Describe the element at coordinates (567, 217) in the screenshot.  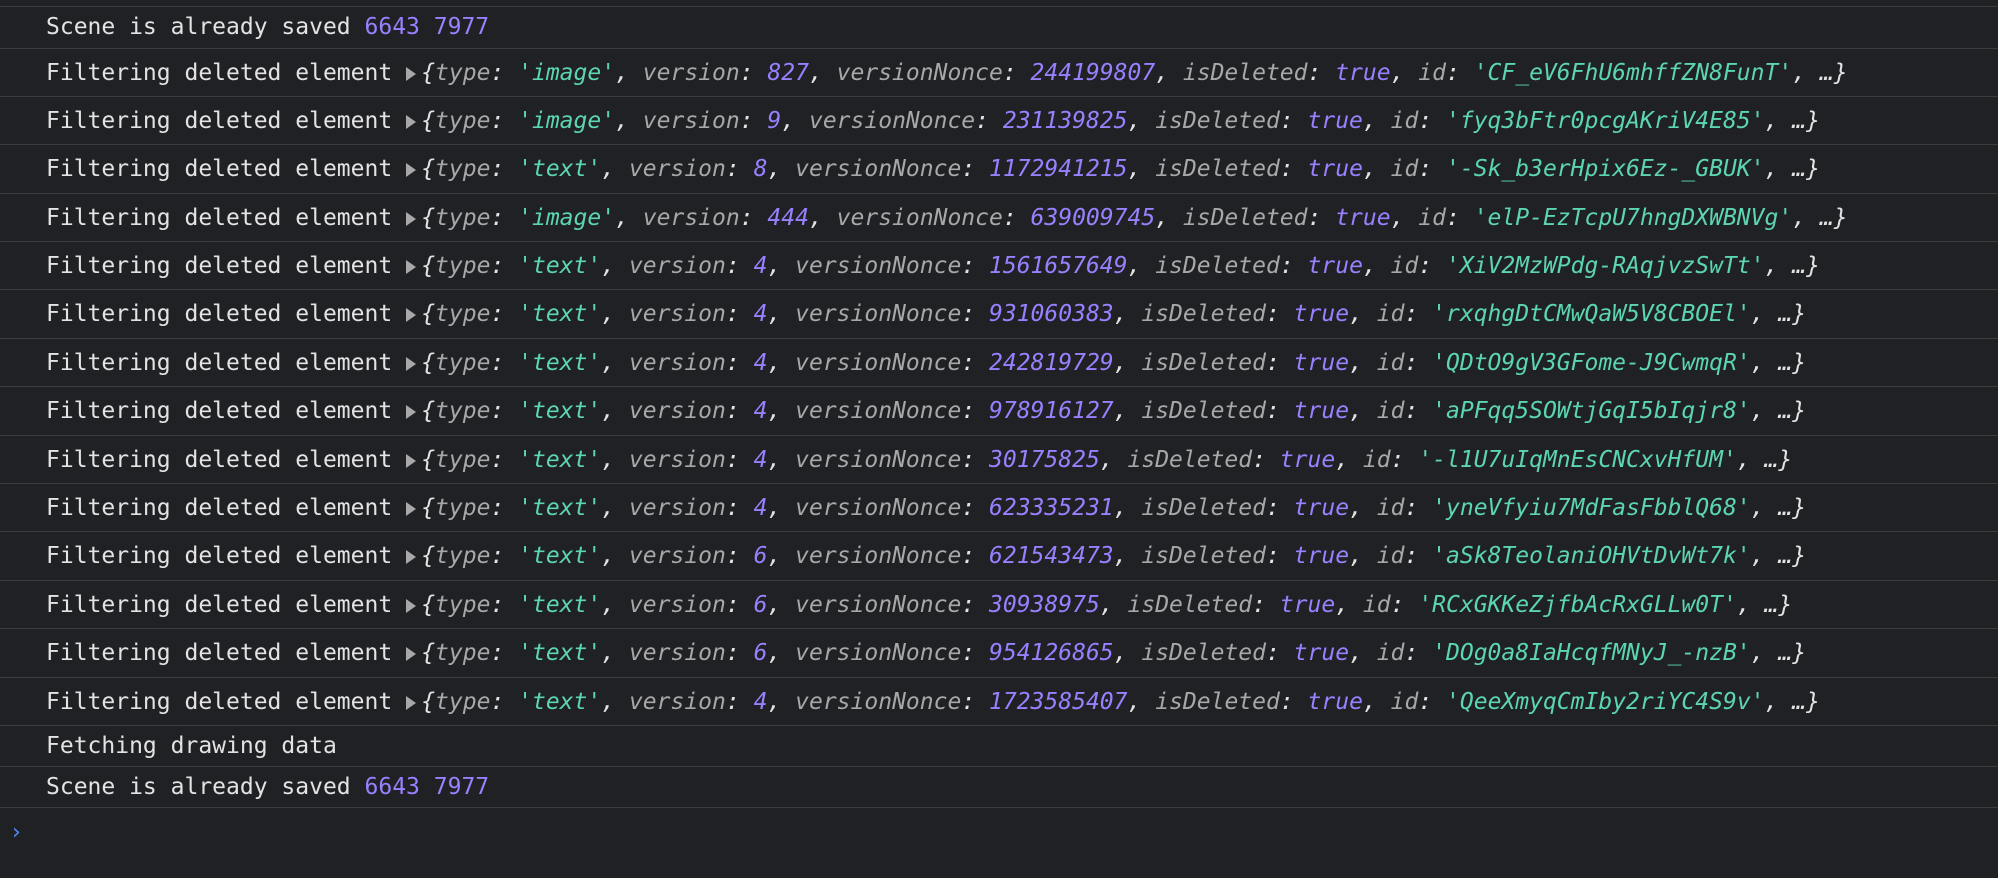
I see `obj-value: 'image'` at that location.